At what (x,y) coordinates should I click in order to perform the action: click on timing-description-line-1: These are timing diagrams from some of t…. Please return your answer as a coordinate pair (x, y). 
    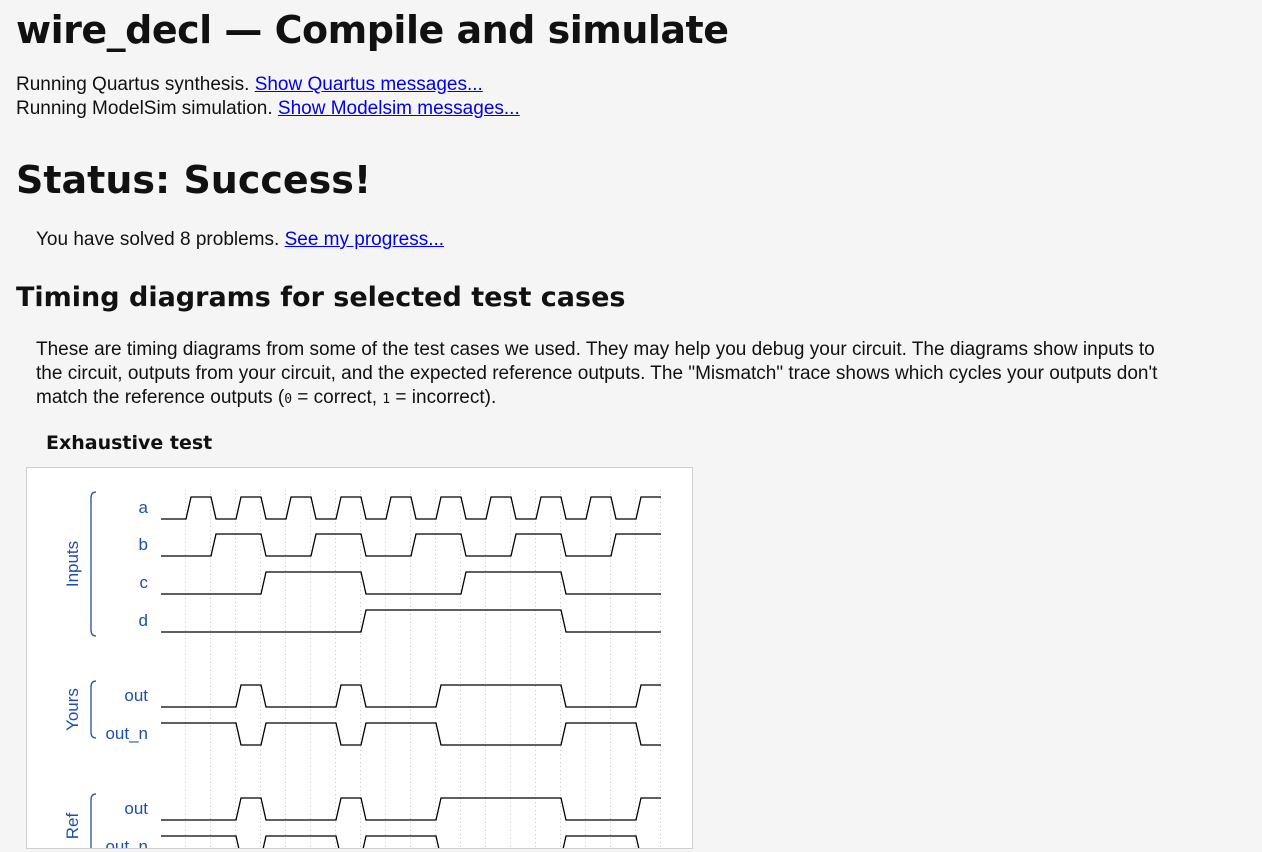
    Looking at the image, I should click on (595, 349).